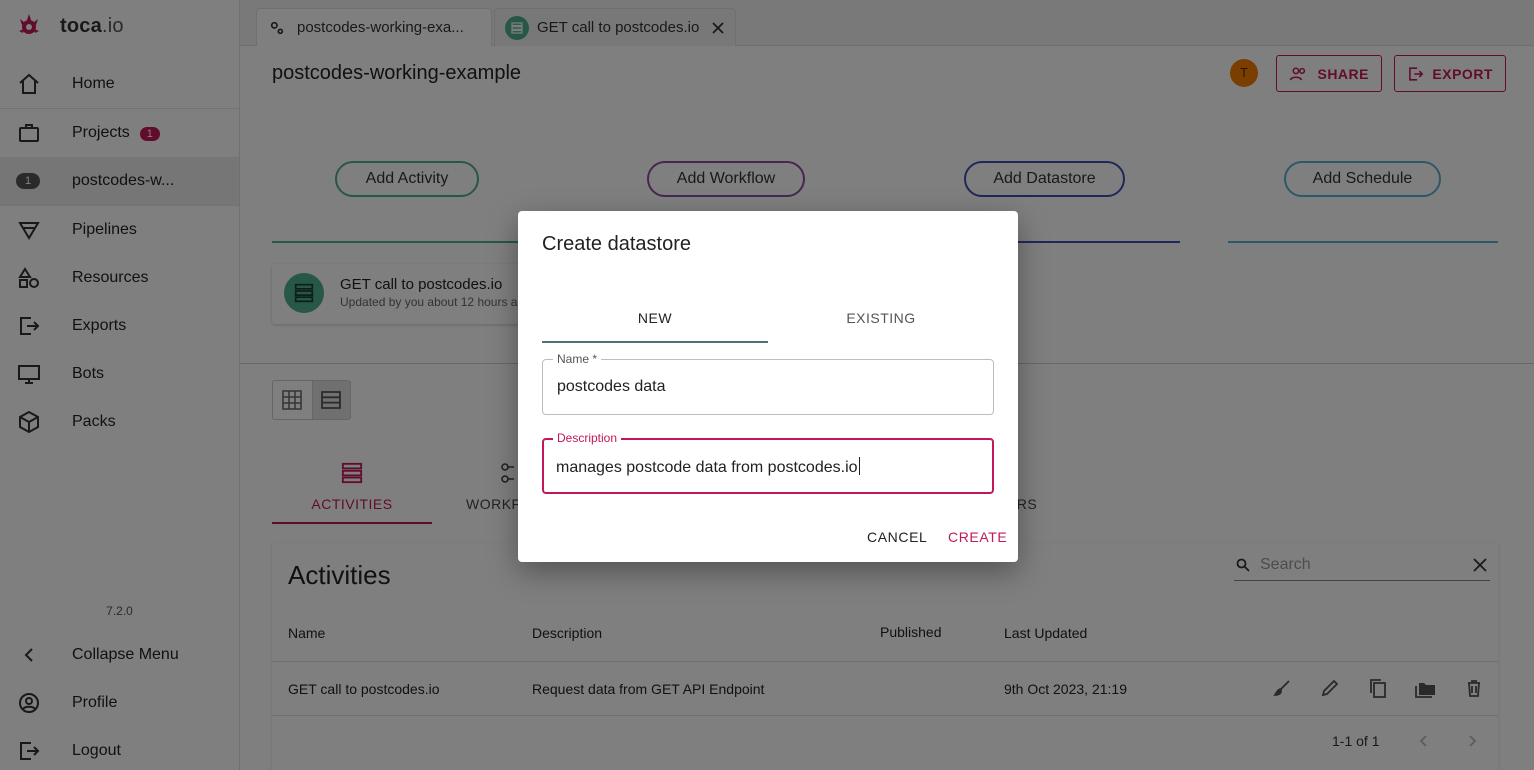 The height and width of the screenshot is (770, 1534). What do you see at coordinates (881, 323) in the screenshot?
I see `tab-existing: EXISTING` at bounding box center [881, 323].